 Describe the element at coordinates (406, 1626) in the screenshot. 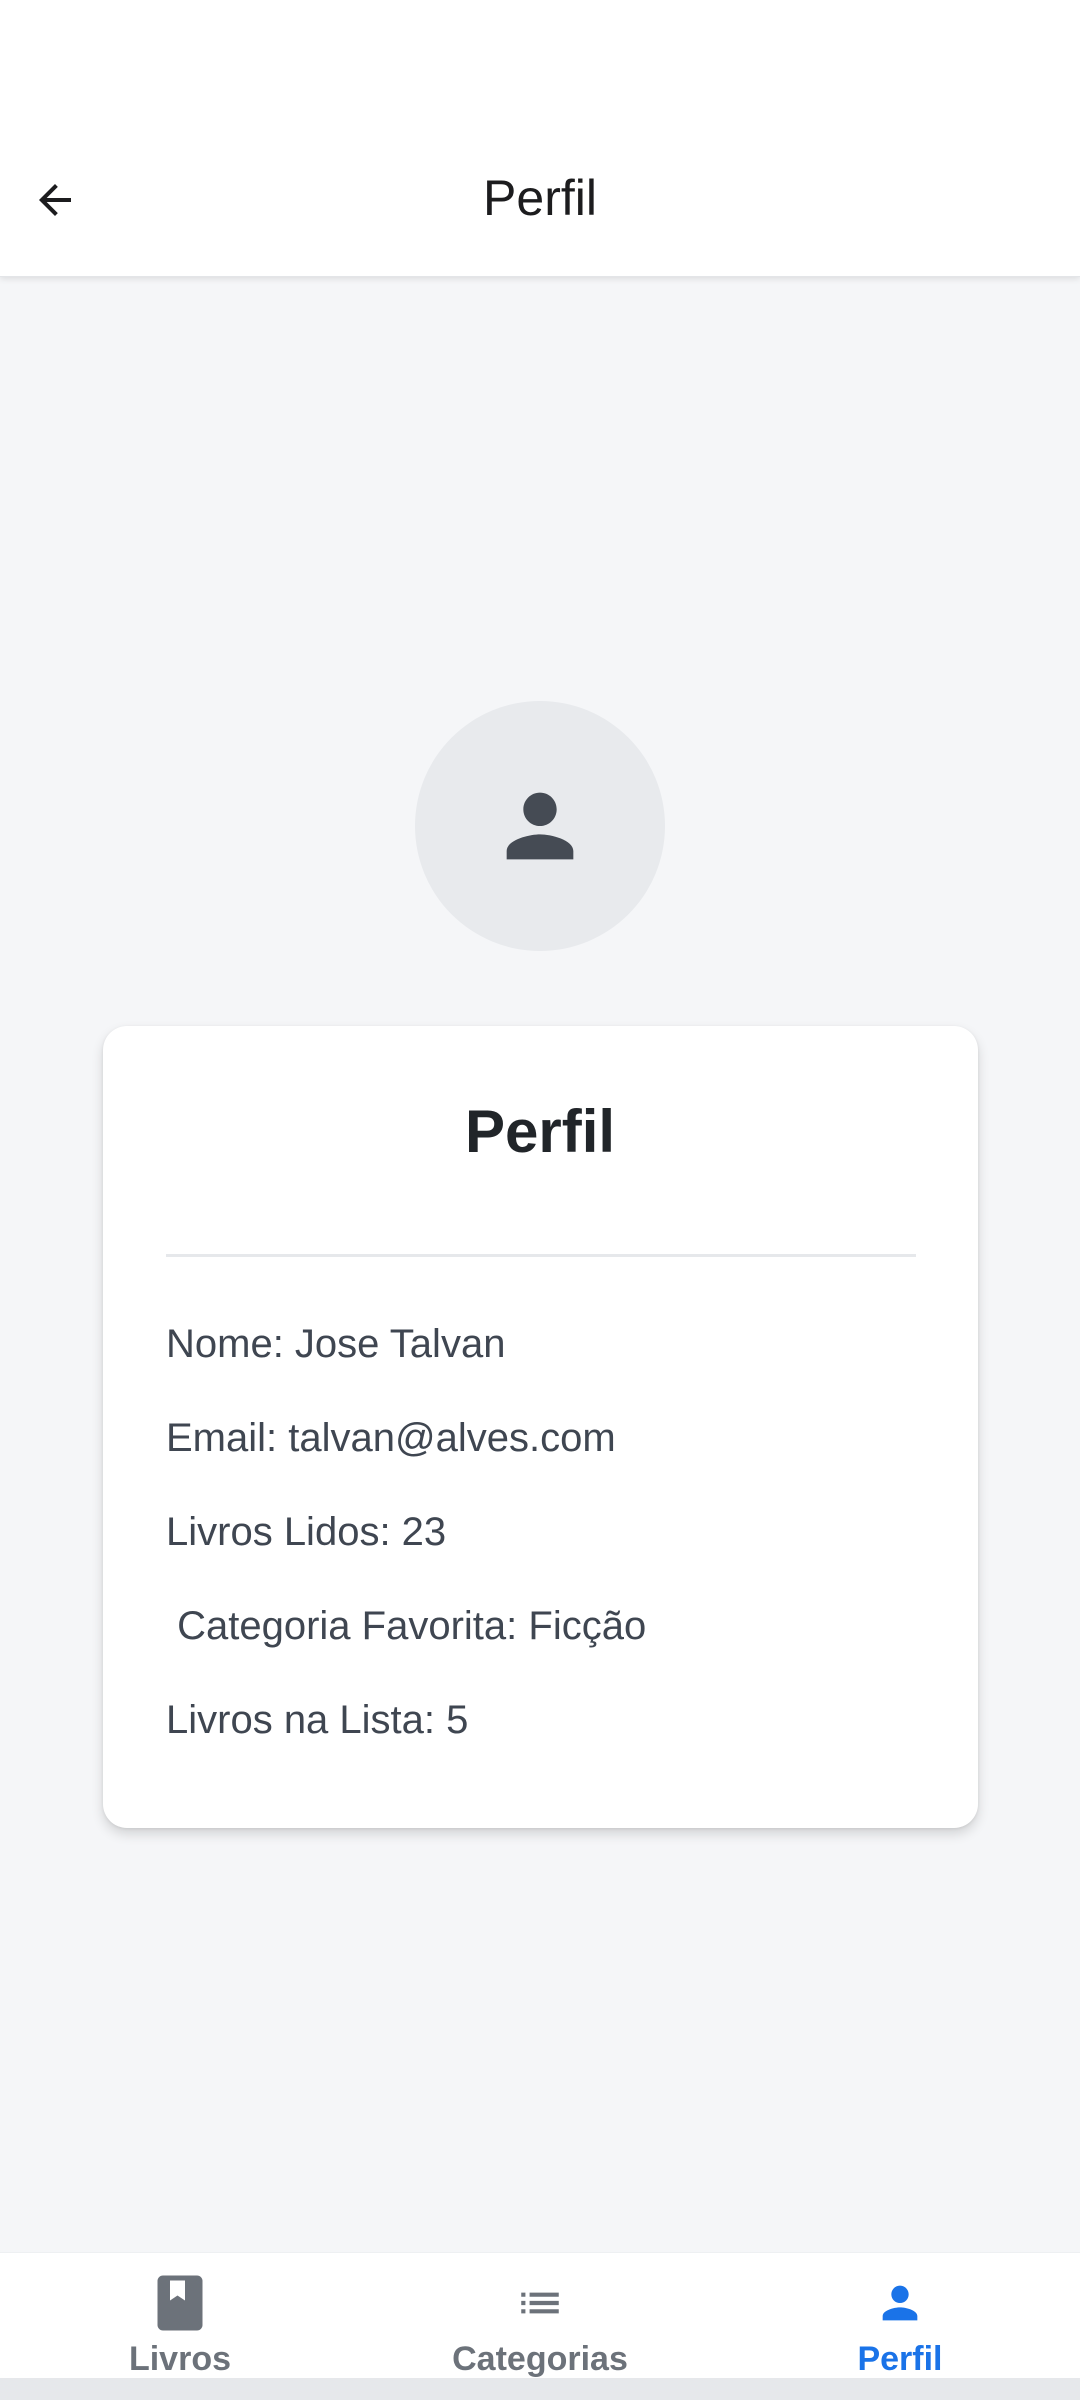

I see `favorite-category-field: Categoria Favorita: Ficção` at that location.